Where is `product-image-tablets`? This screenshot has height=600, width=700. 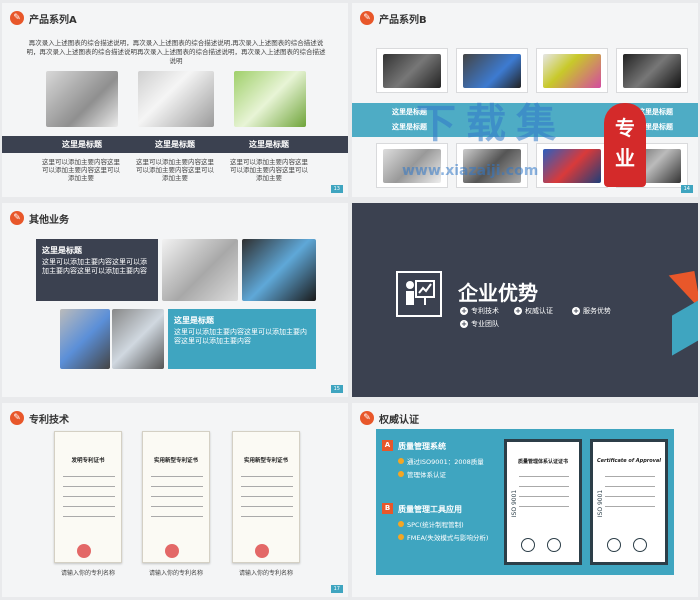
product-image-tablets is located at coordinates (85, 339).